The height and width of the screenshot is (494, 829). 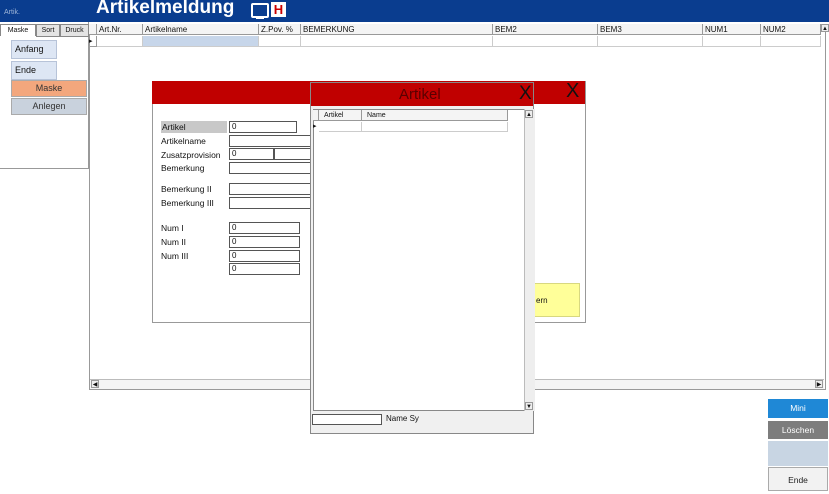 I want to click on grid-corner, so click(x=93, y=29).